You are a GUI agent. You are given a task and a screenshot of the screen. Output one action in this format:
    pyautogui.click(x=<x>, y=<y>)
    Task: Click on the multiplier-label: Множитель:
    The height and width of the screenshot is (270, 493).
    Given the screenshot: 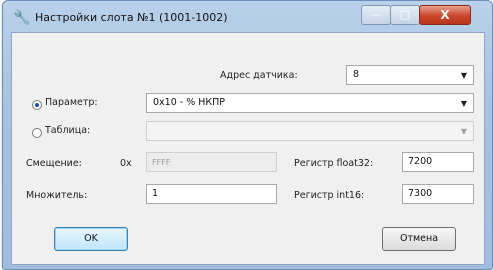 What is the action you would take?
    pyautogui.click(x=57, y=195)
    